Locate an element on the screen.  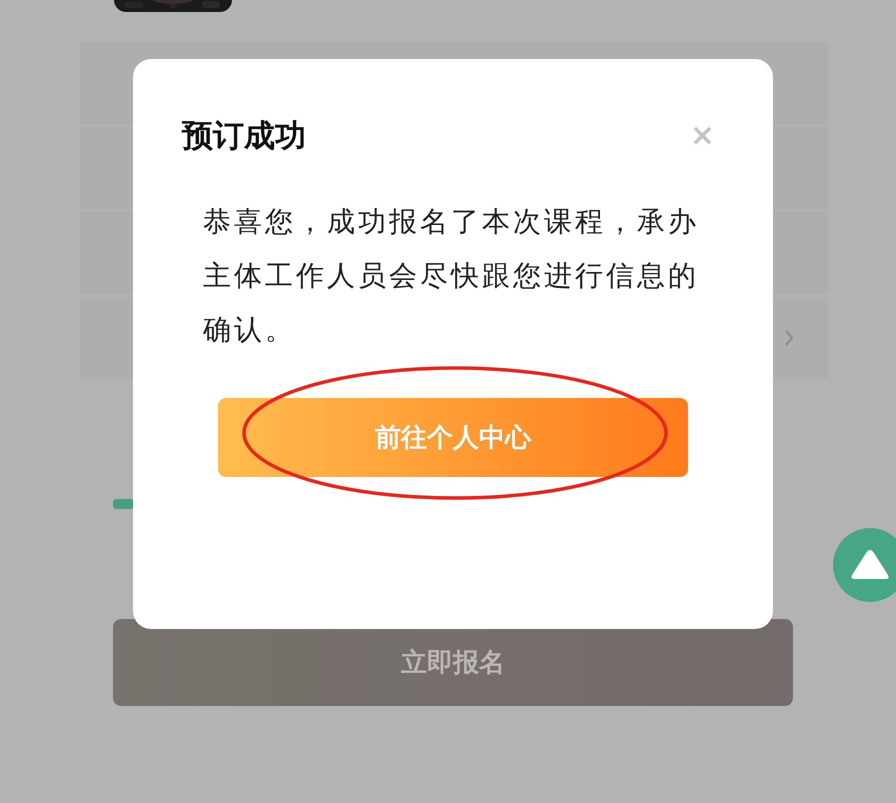
personal-center-button: 前往个人中心 is located at coordinates (453, 437).